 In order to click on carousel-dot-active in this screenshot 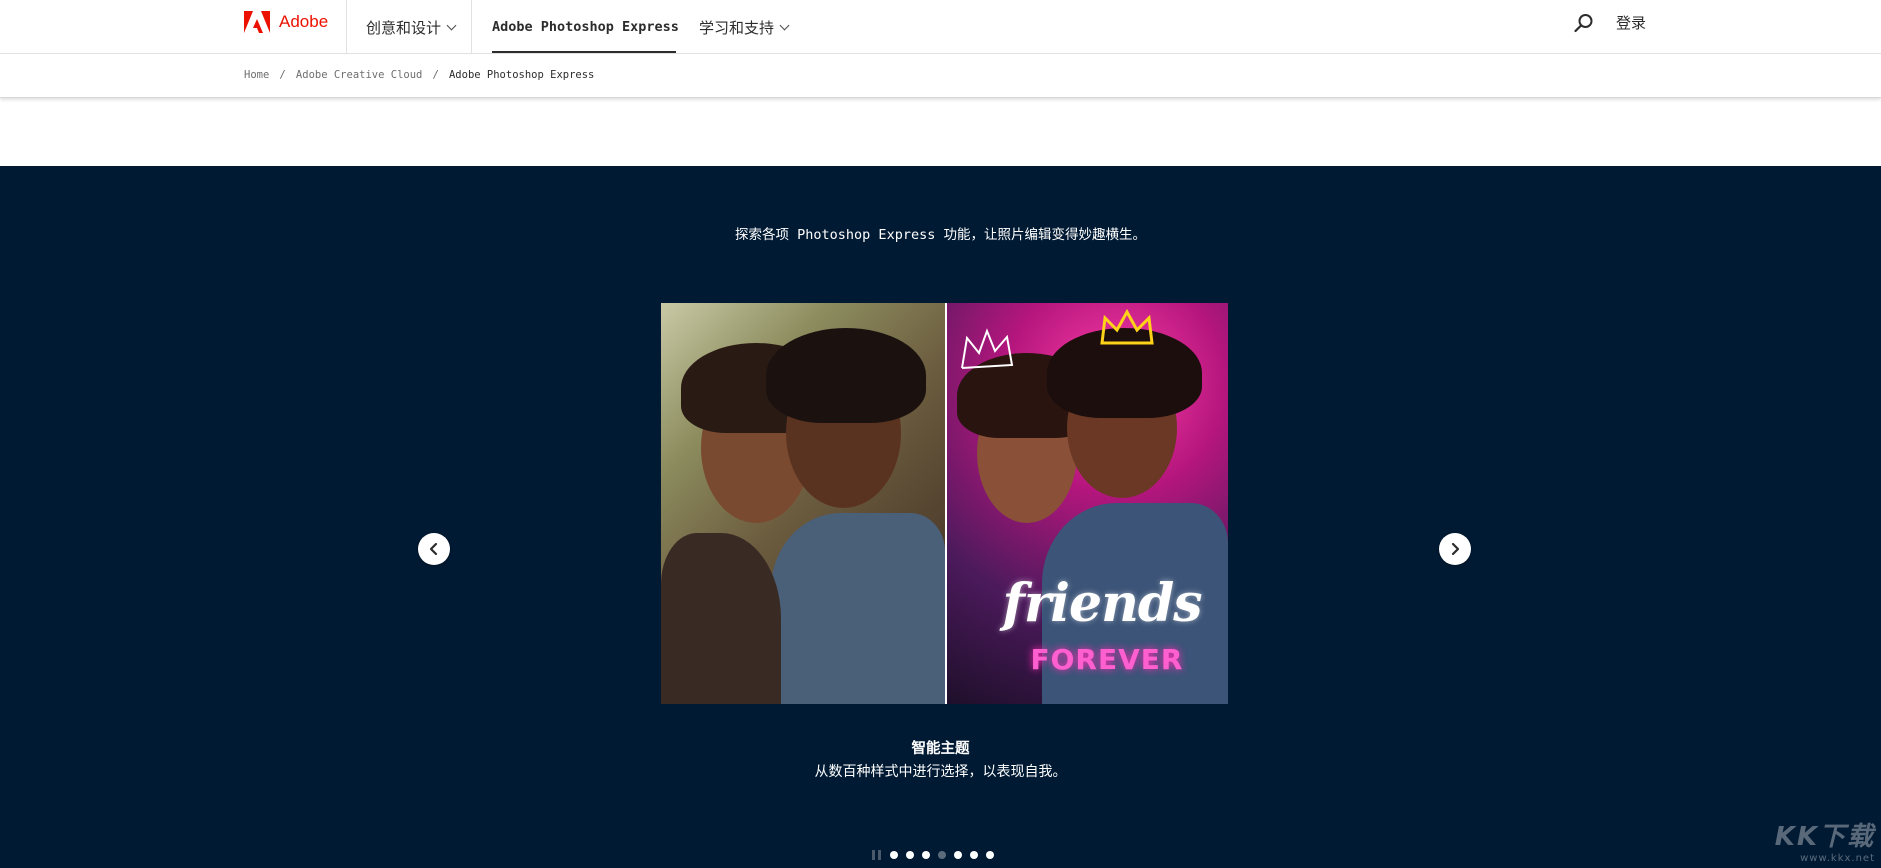, I will do `click(942, 855)`.